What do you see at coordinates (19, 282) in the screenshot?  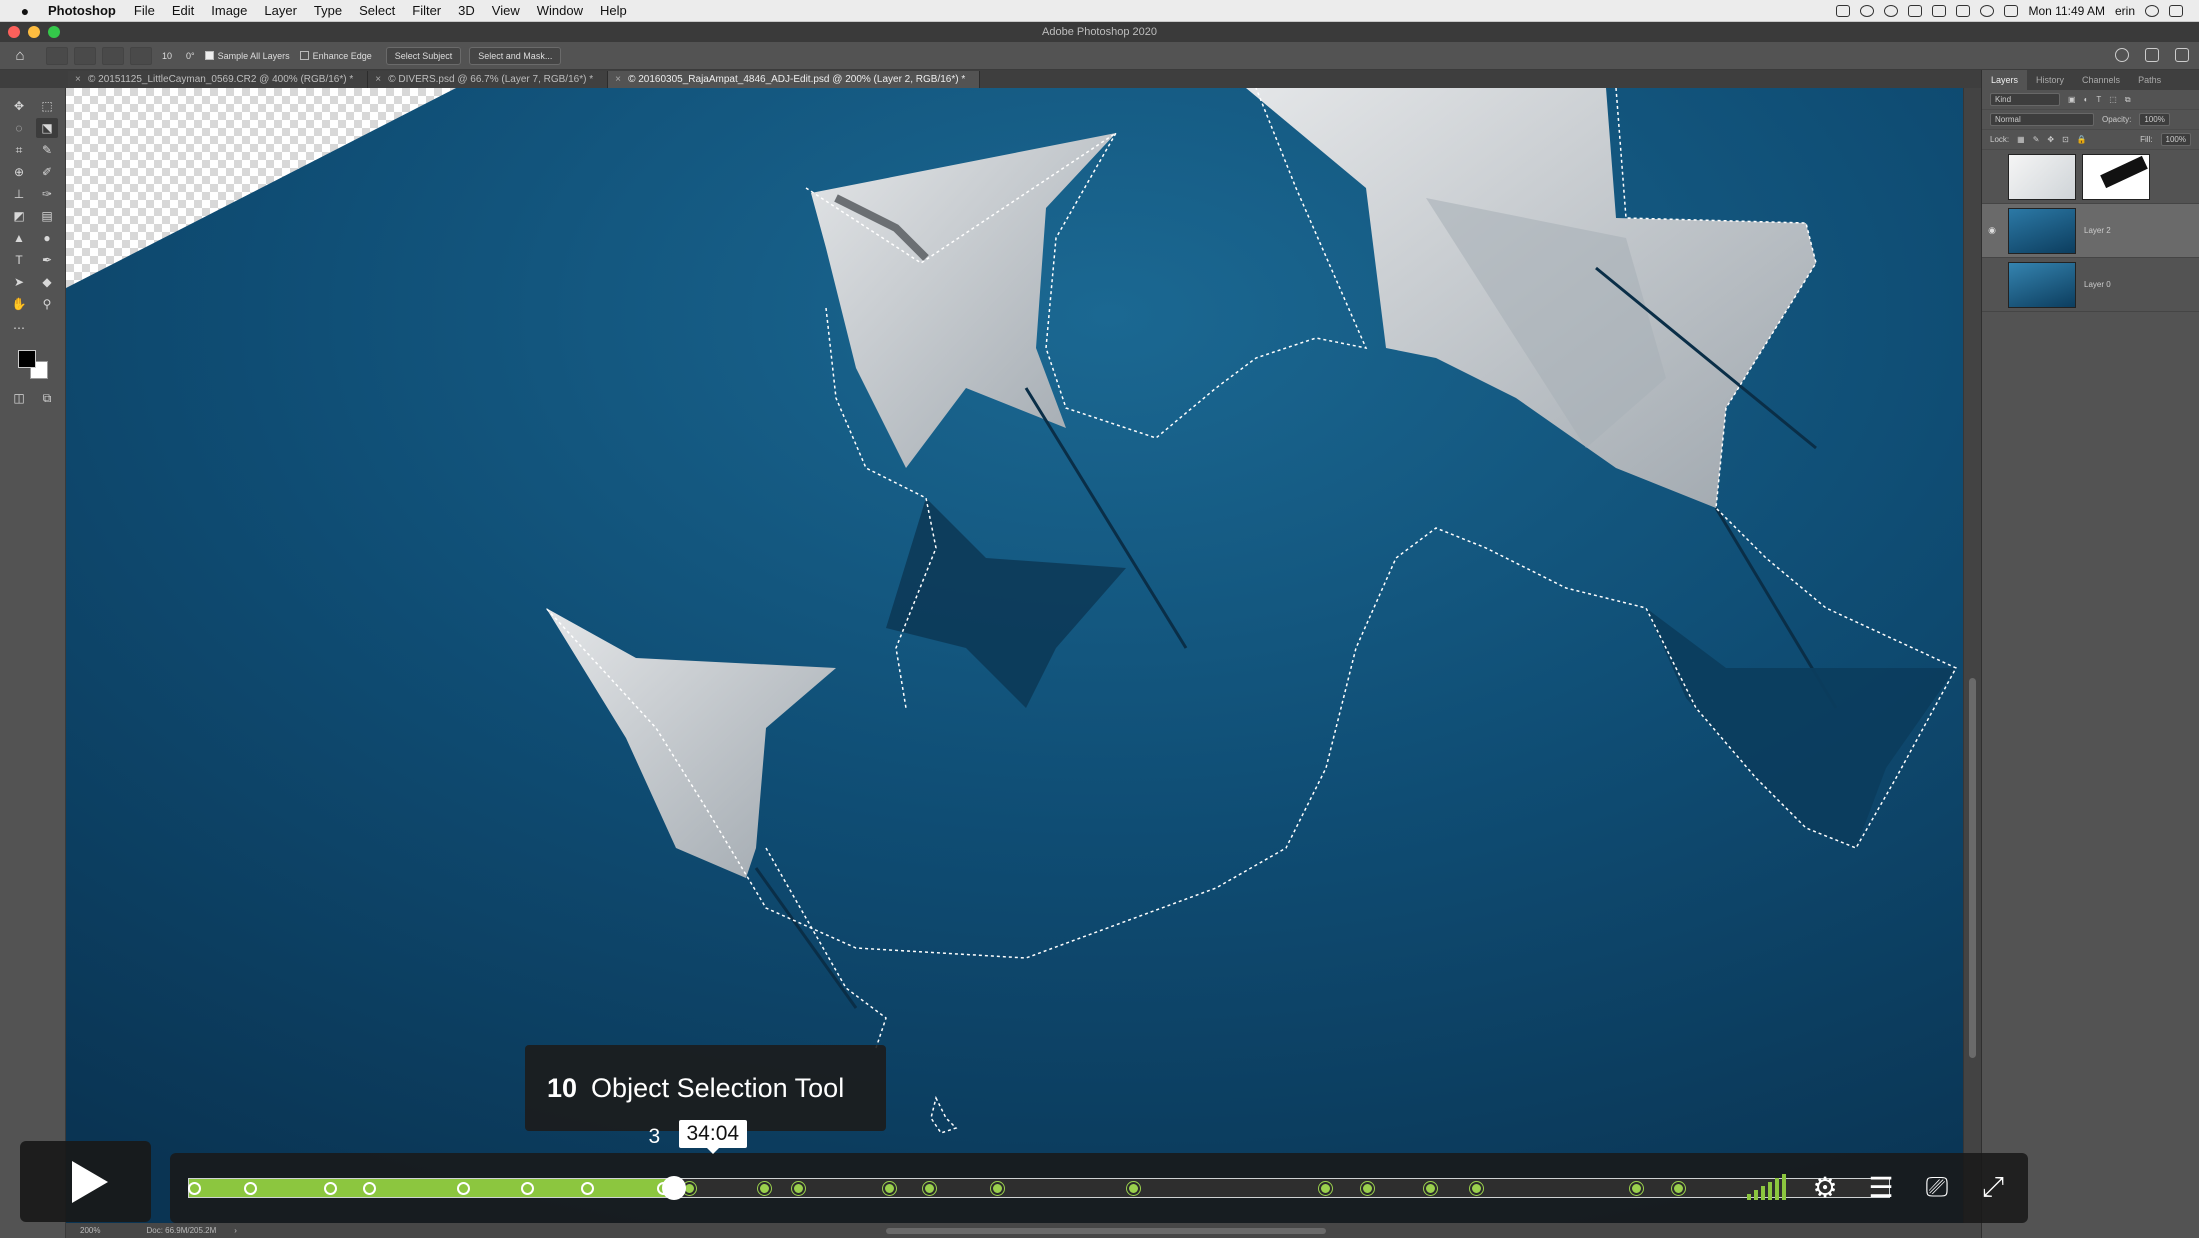 I see `path-selection-tool-icon: ➤` at bounding box center [19, 282].